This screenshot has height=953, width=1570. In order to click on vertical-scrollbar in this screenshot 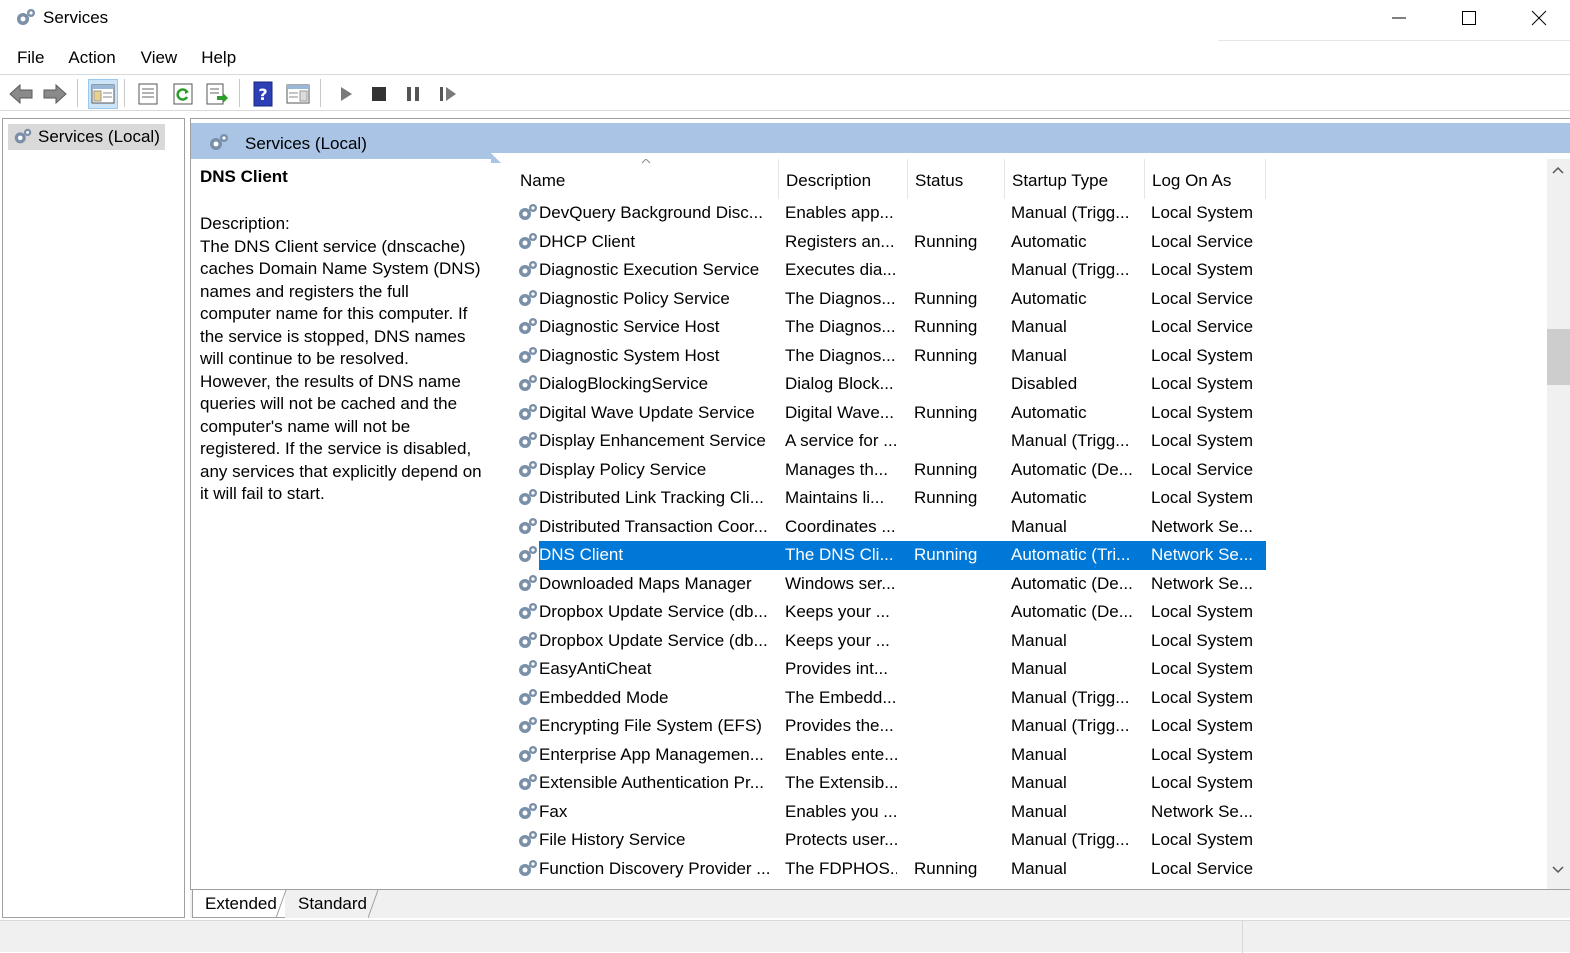, I will do `click(1558, 524)`.